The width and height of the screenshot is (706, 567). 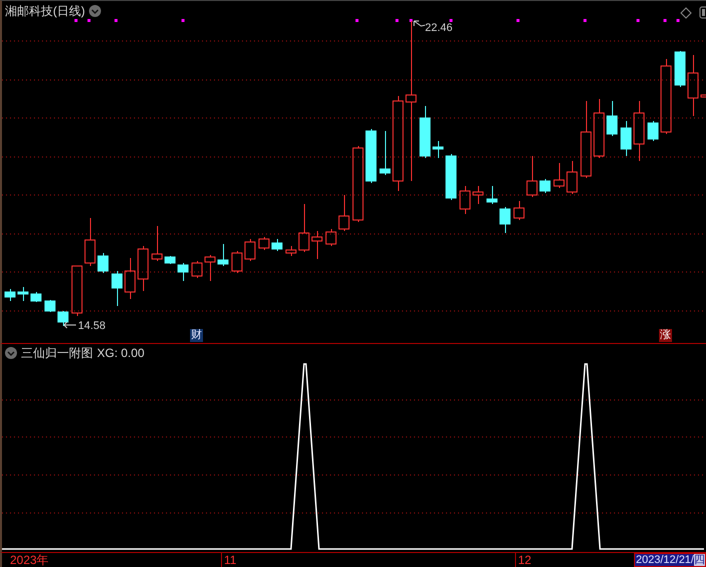 What do you see at coordinates (196, 335) in the screenshot?
I see `chart-marker-badge: 财` at bounding box center [196, 335].